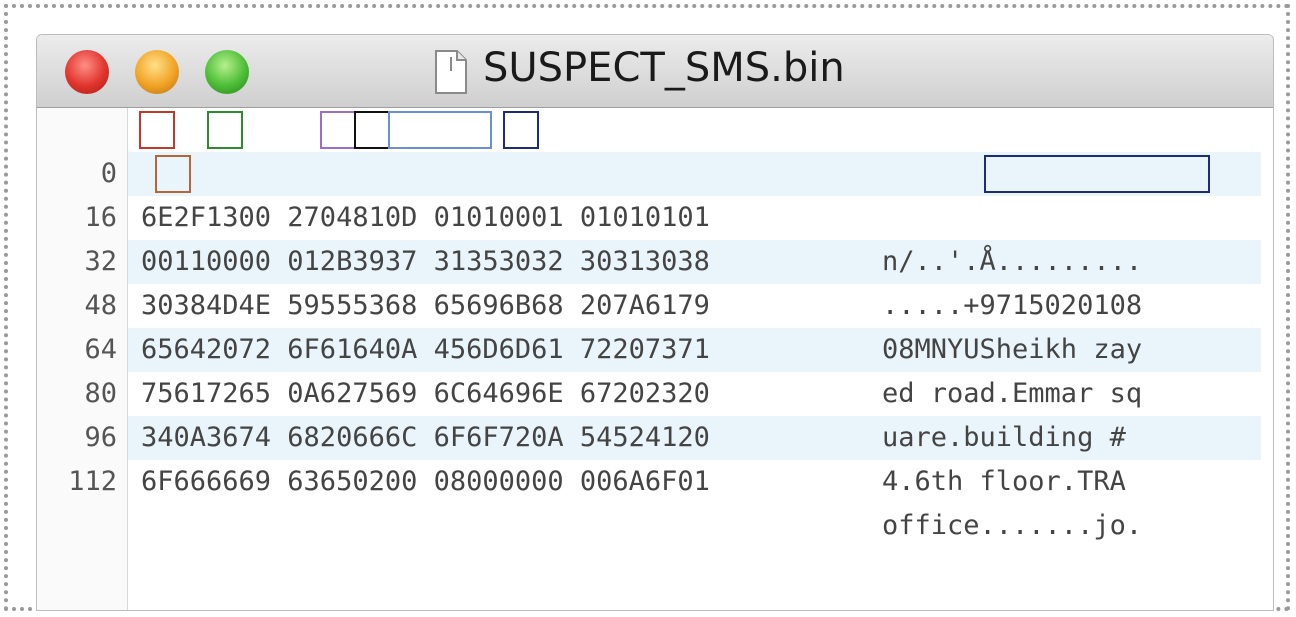 This screenshot has width=1296, height=617. Describe the element at coordinates (1012, 438) in the screenshot. I see `row-ascii: uare.building #` at that location.